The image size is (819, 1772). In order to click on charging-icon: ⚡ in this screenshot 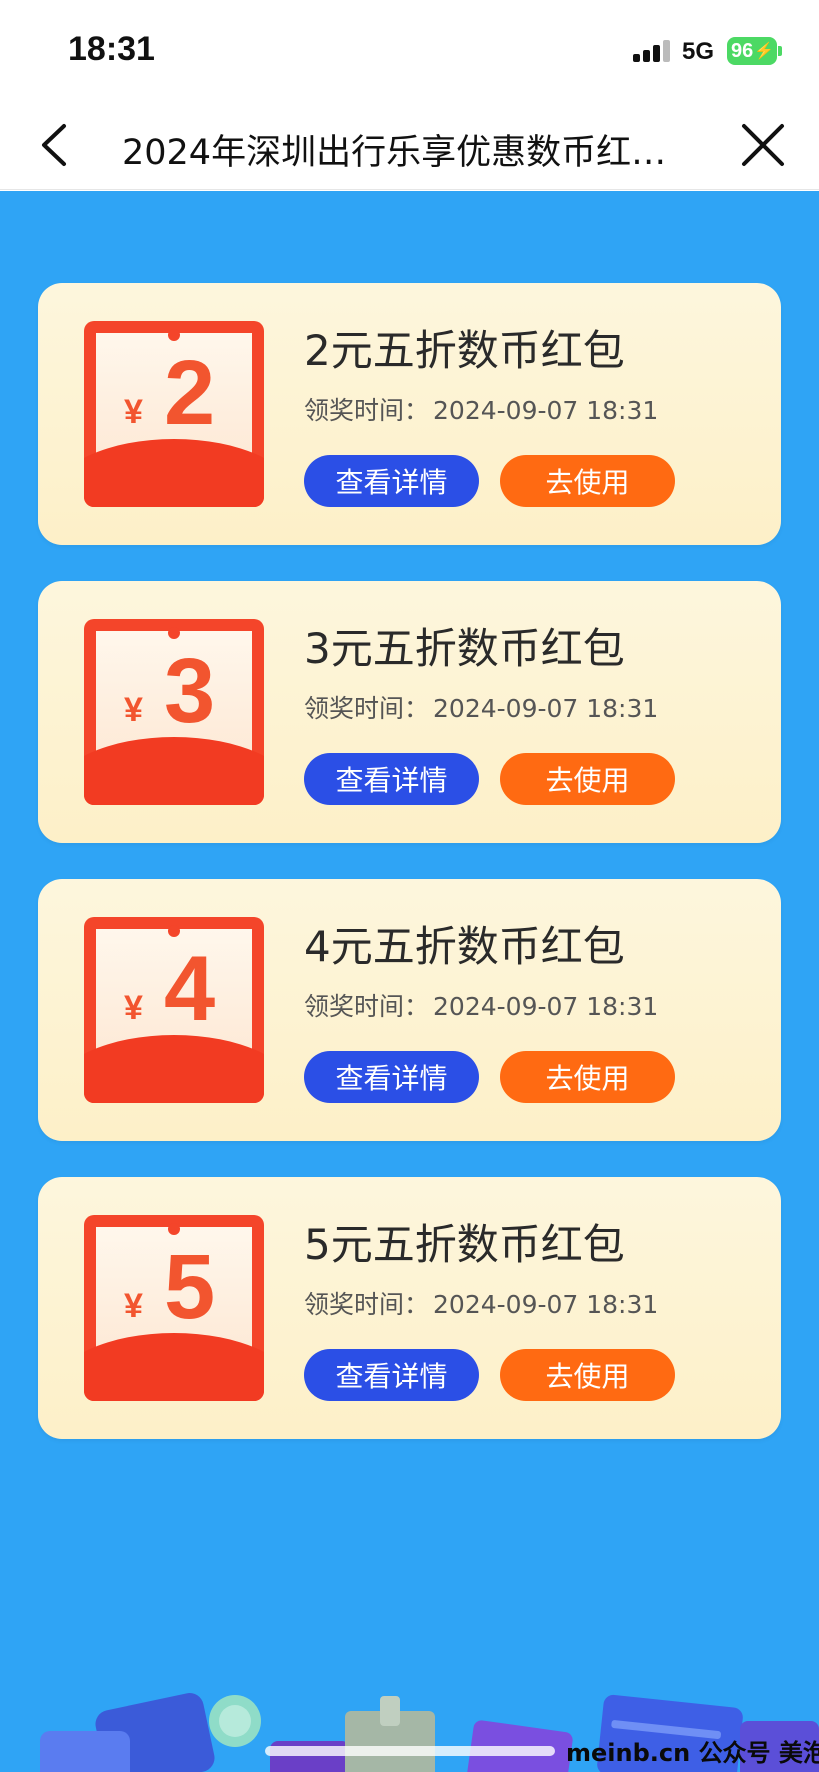, I will do `click(764, 51)`.